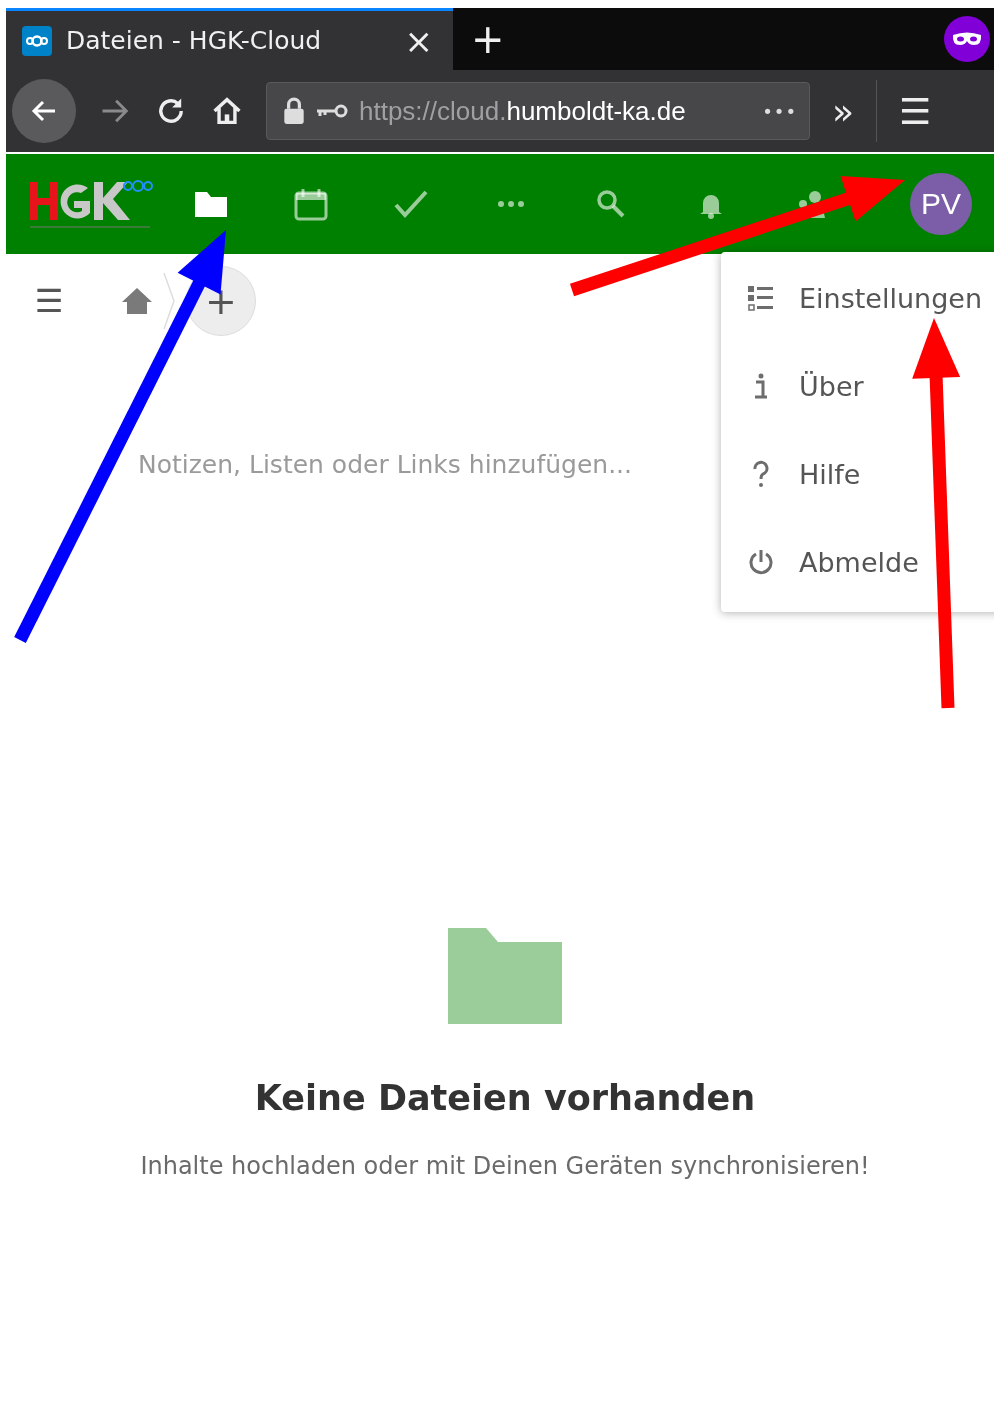 This screenshot has height=1404, width=994. I want to click on close-tab-button: ×, so click(418, 40).